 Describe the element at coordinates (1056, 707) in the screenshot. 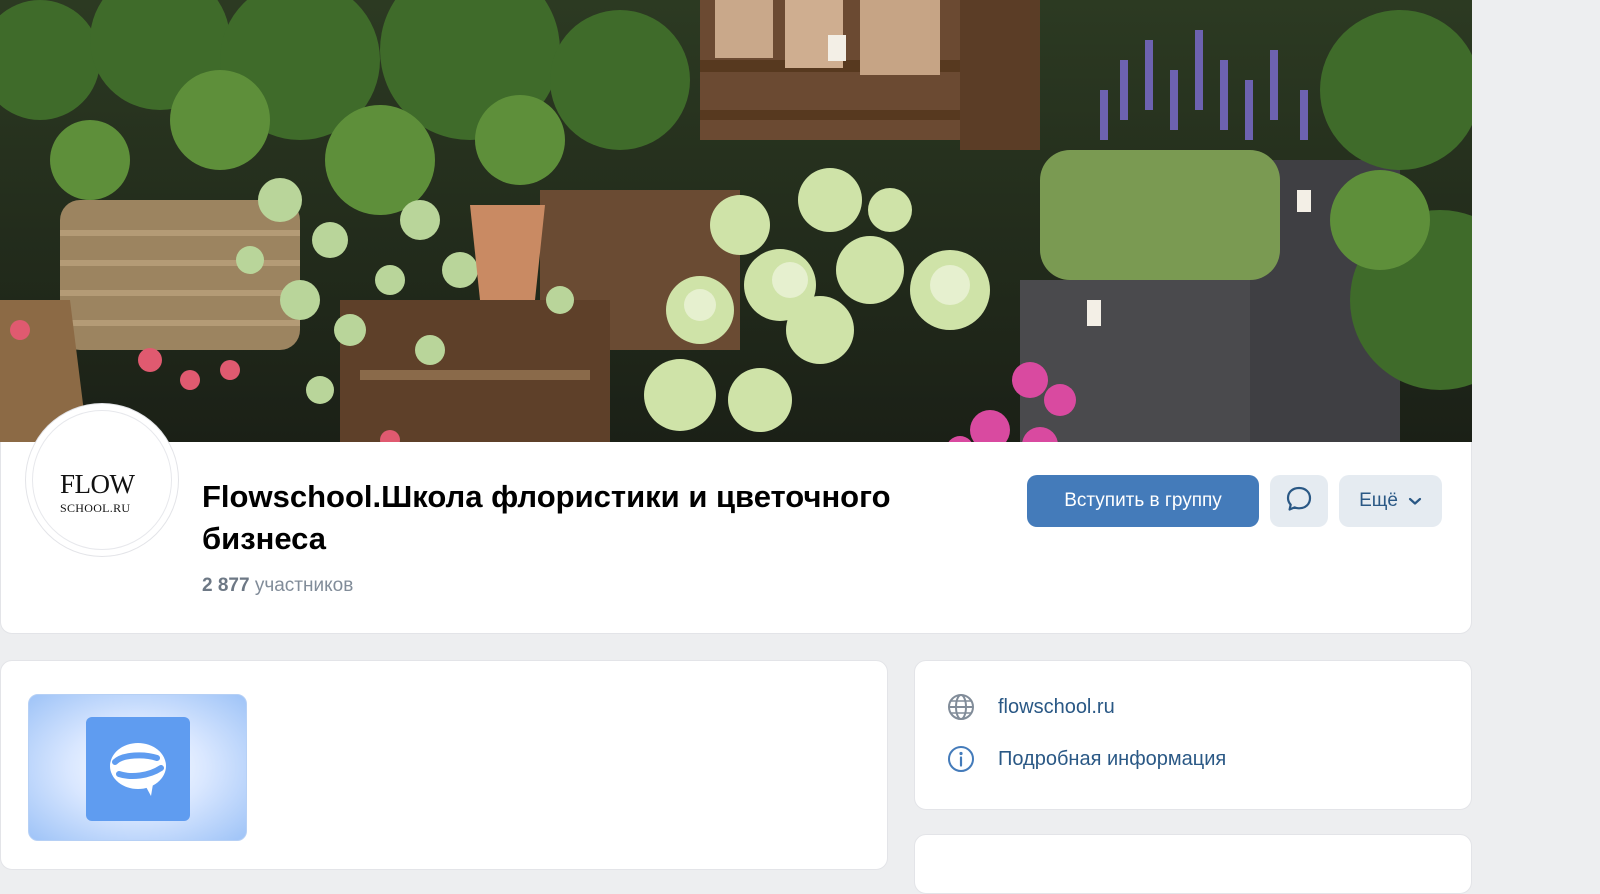

I see `website-link: flowschool.ru` at that location.